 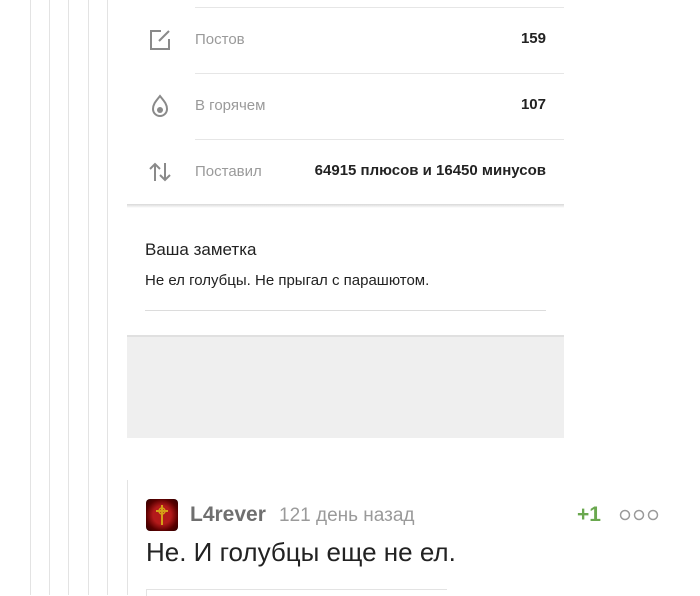 I want to click on edit-icon, so click(x=160, y=40).